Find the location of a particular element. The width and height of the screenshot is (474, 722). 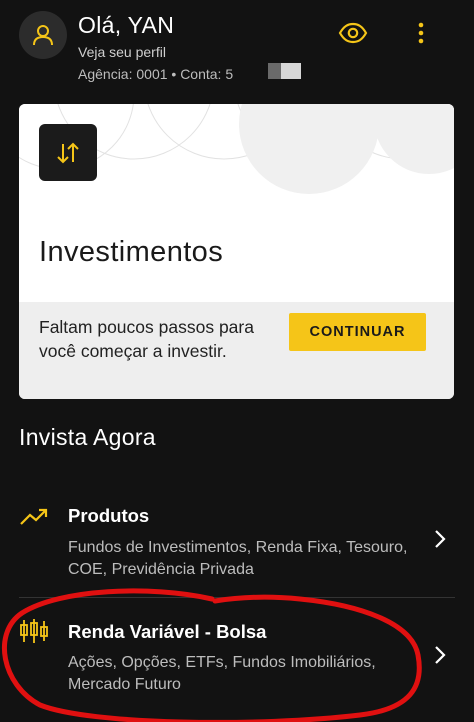

view-profile-link: Veja seu perfil is located at coordinates (122, 52).